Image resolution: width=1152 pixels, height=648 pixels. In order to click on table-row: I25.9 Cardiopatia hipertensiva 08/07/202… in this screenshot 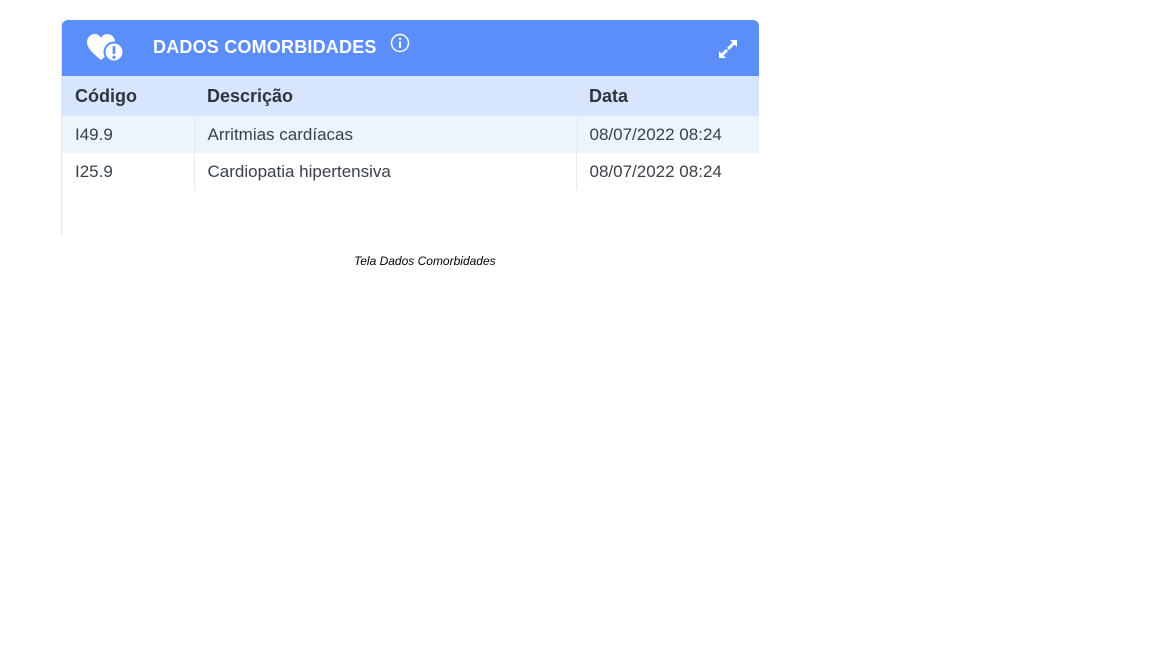, I will do `click(410, 171)`.